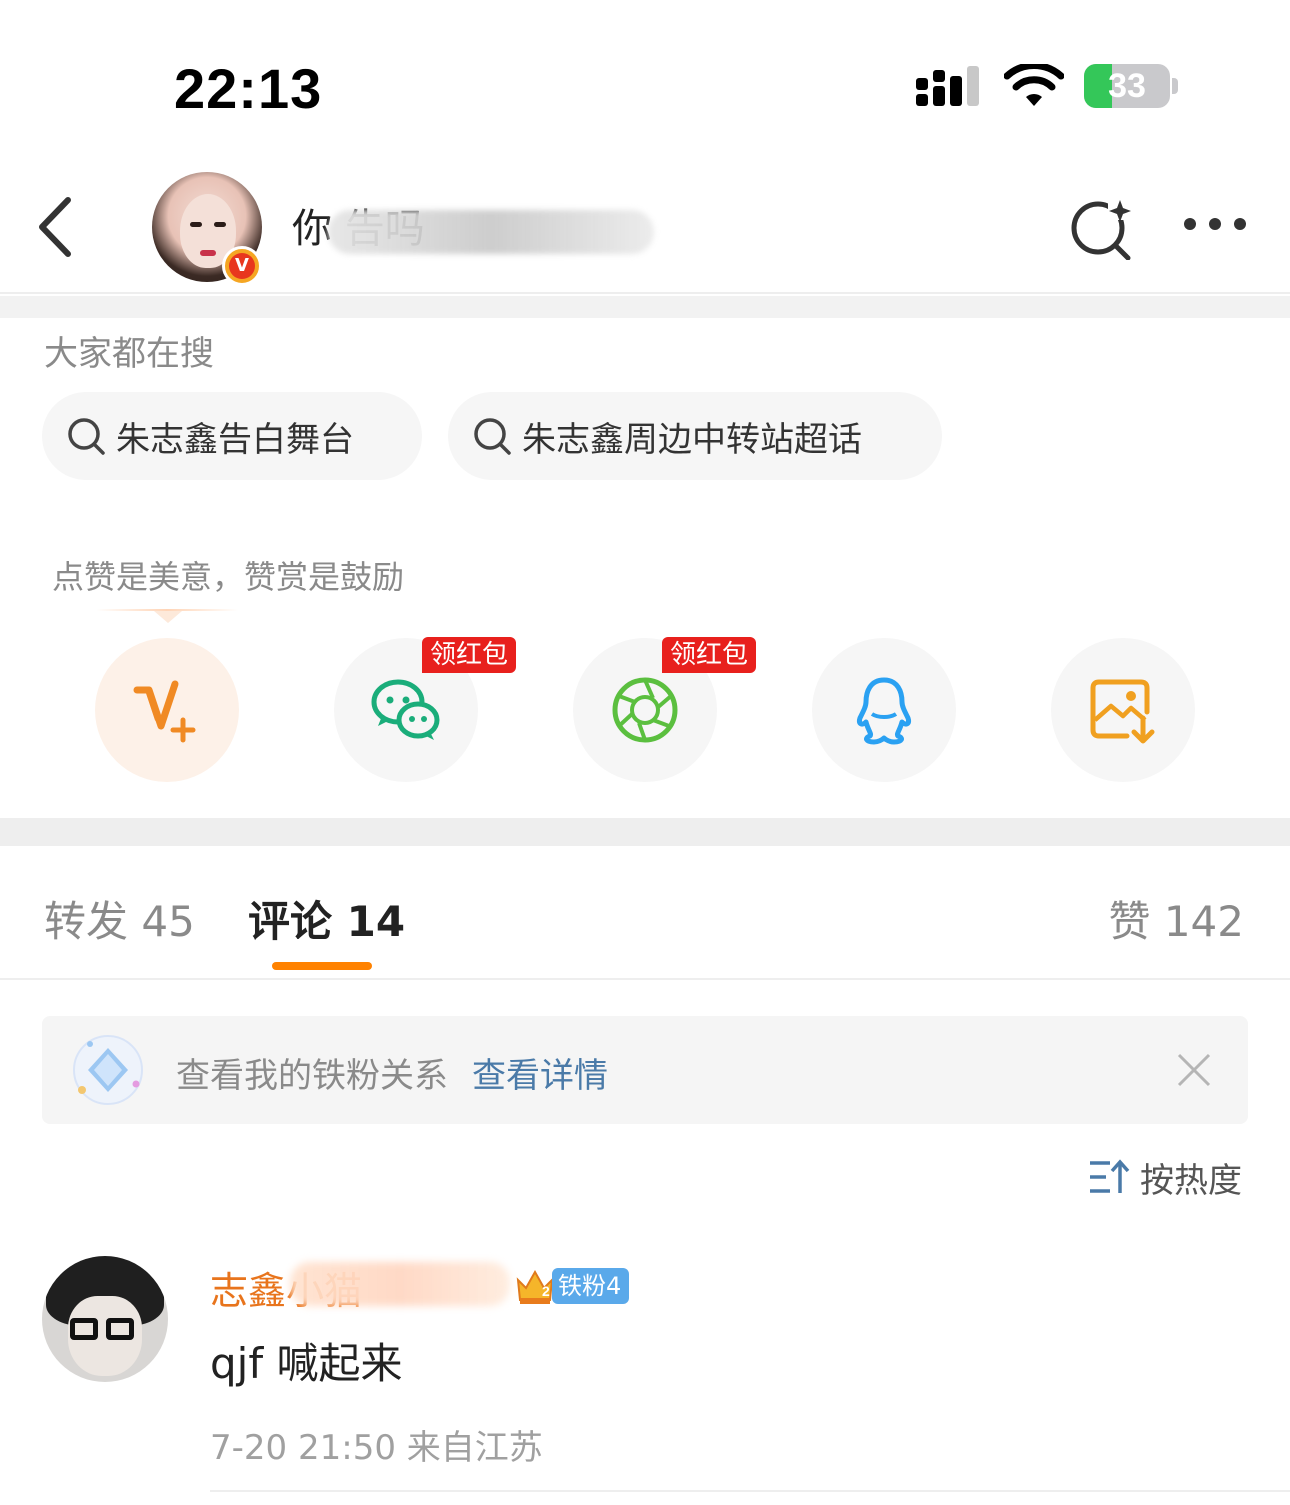  What do you see at coordinates (947, 86) in the screenshot?
I see `cellular-signal-icon` at bounding box center [947, 86].